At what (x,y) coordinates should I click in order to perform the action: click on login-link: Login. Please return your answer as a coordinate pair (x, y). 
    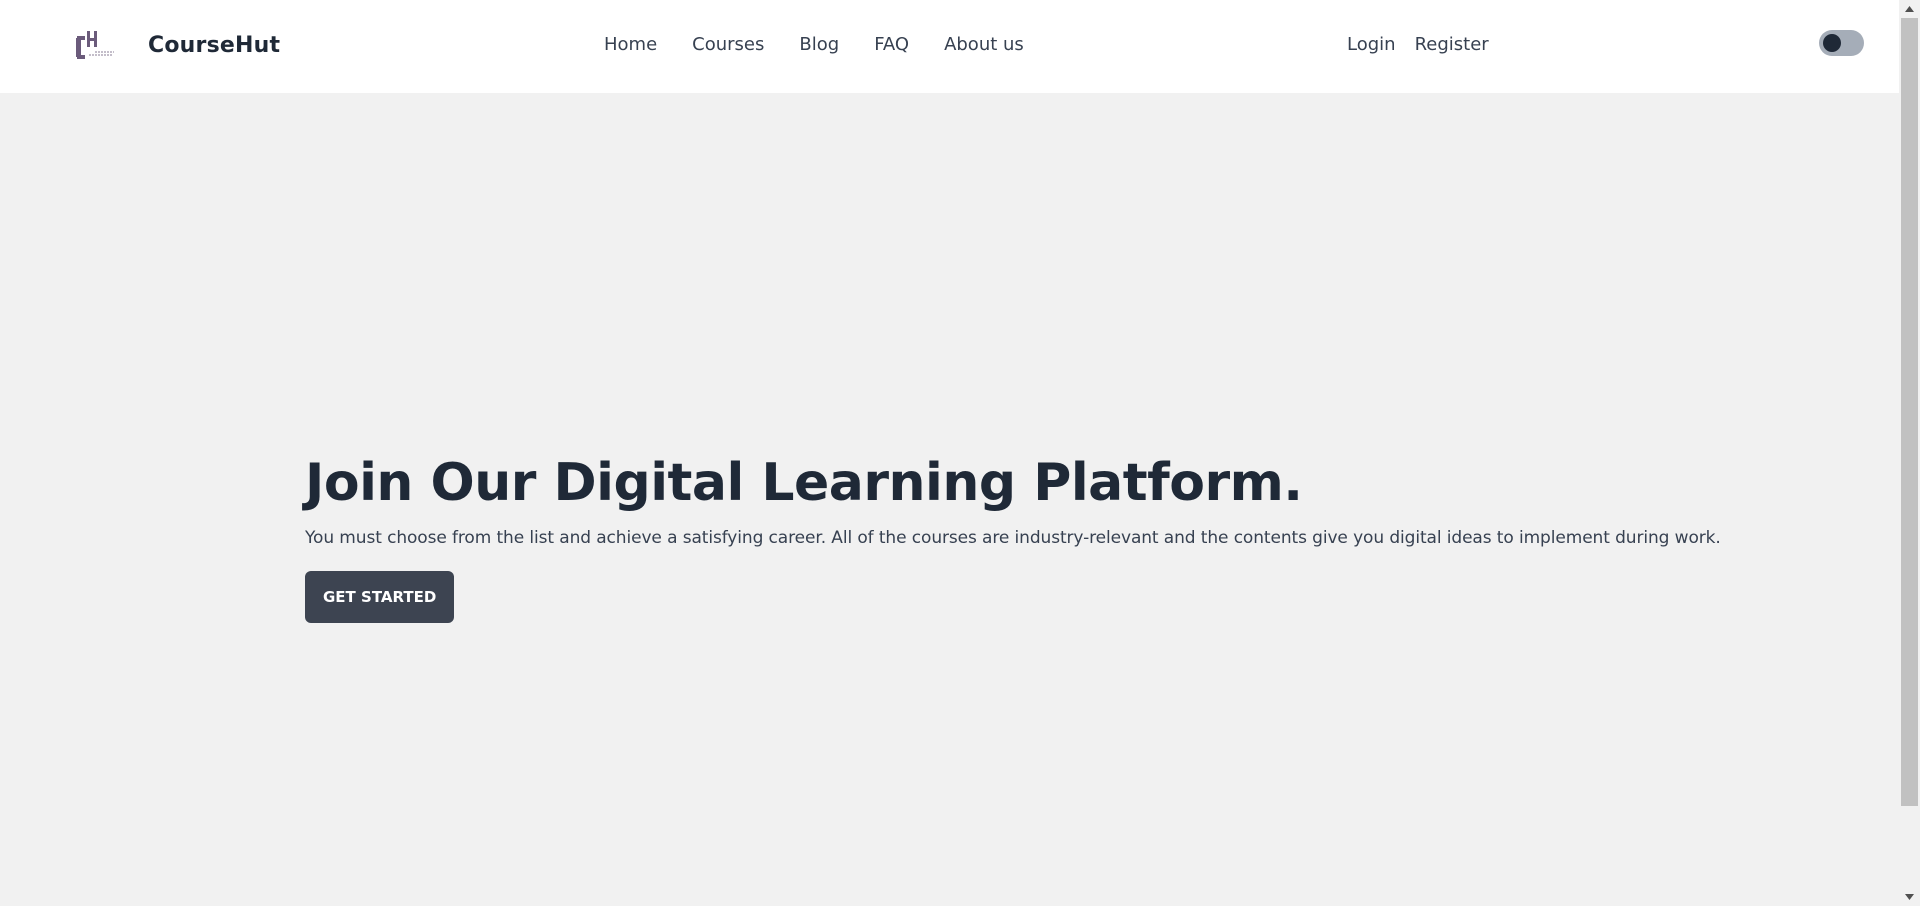
    Looking at the image, I should click on (1371, 44).